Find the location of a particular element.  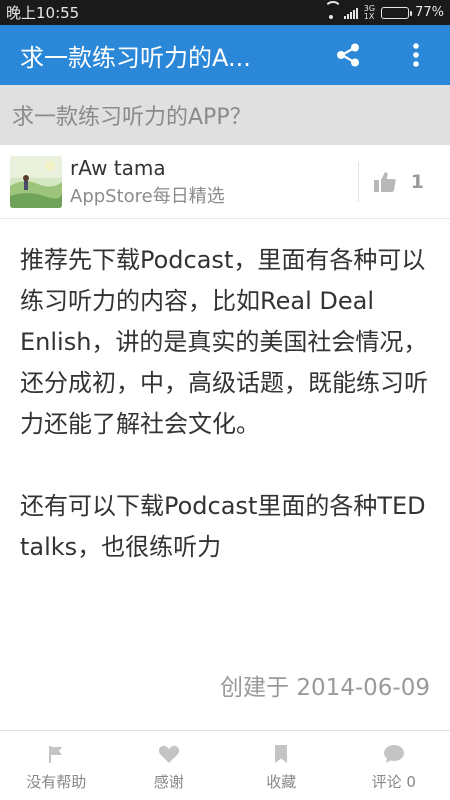

avatar-image is located at coordinates (36, 181).